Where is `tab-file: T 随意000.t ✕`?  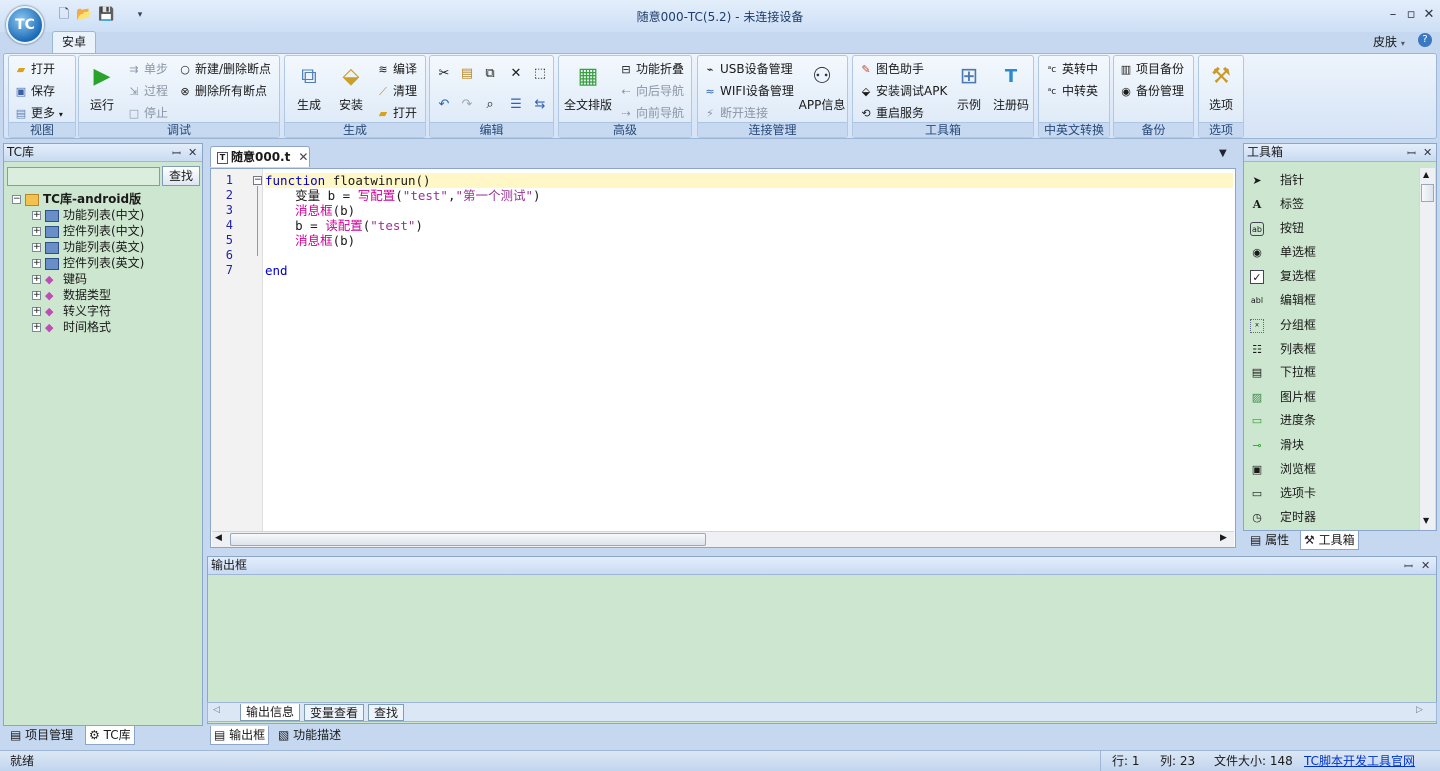 tab-file: T 随意000.t ✕ is located at coordinates (260, 156).